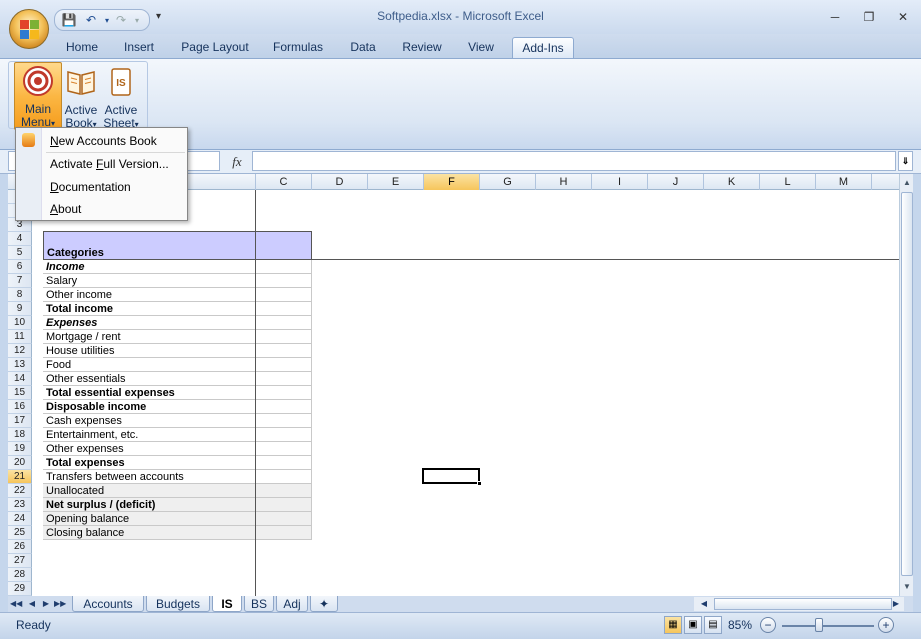 The image size is (921, 639). Describe the element at coordinates (20, 435) in the screenshot. I see `row-header: 18` at that location.